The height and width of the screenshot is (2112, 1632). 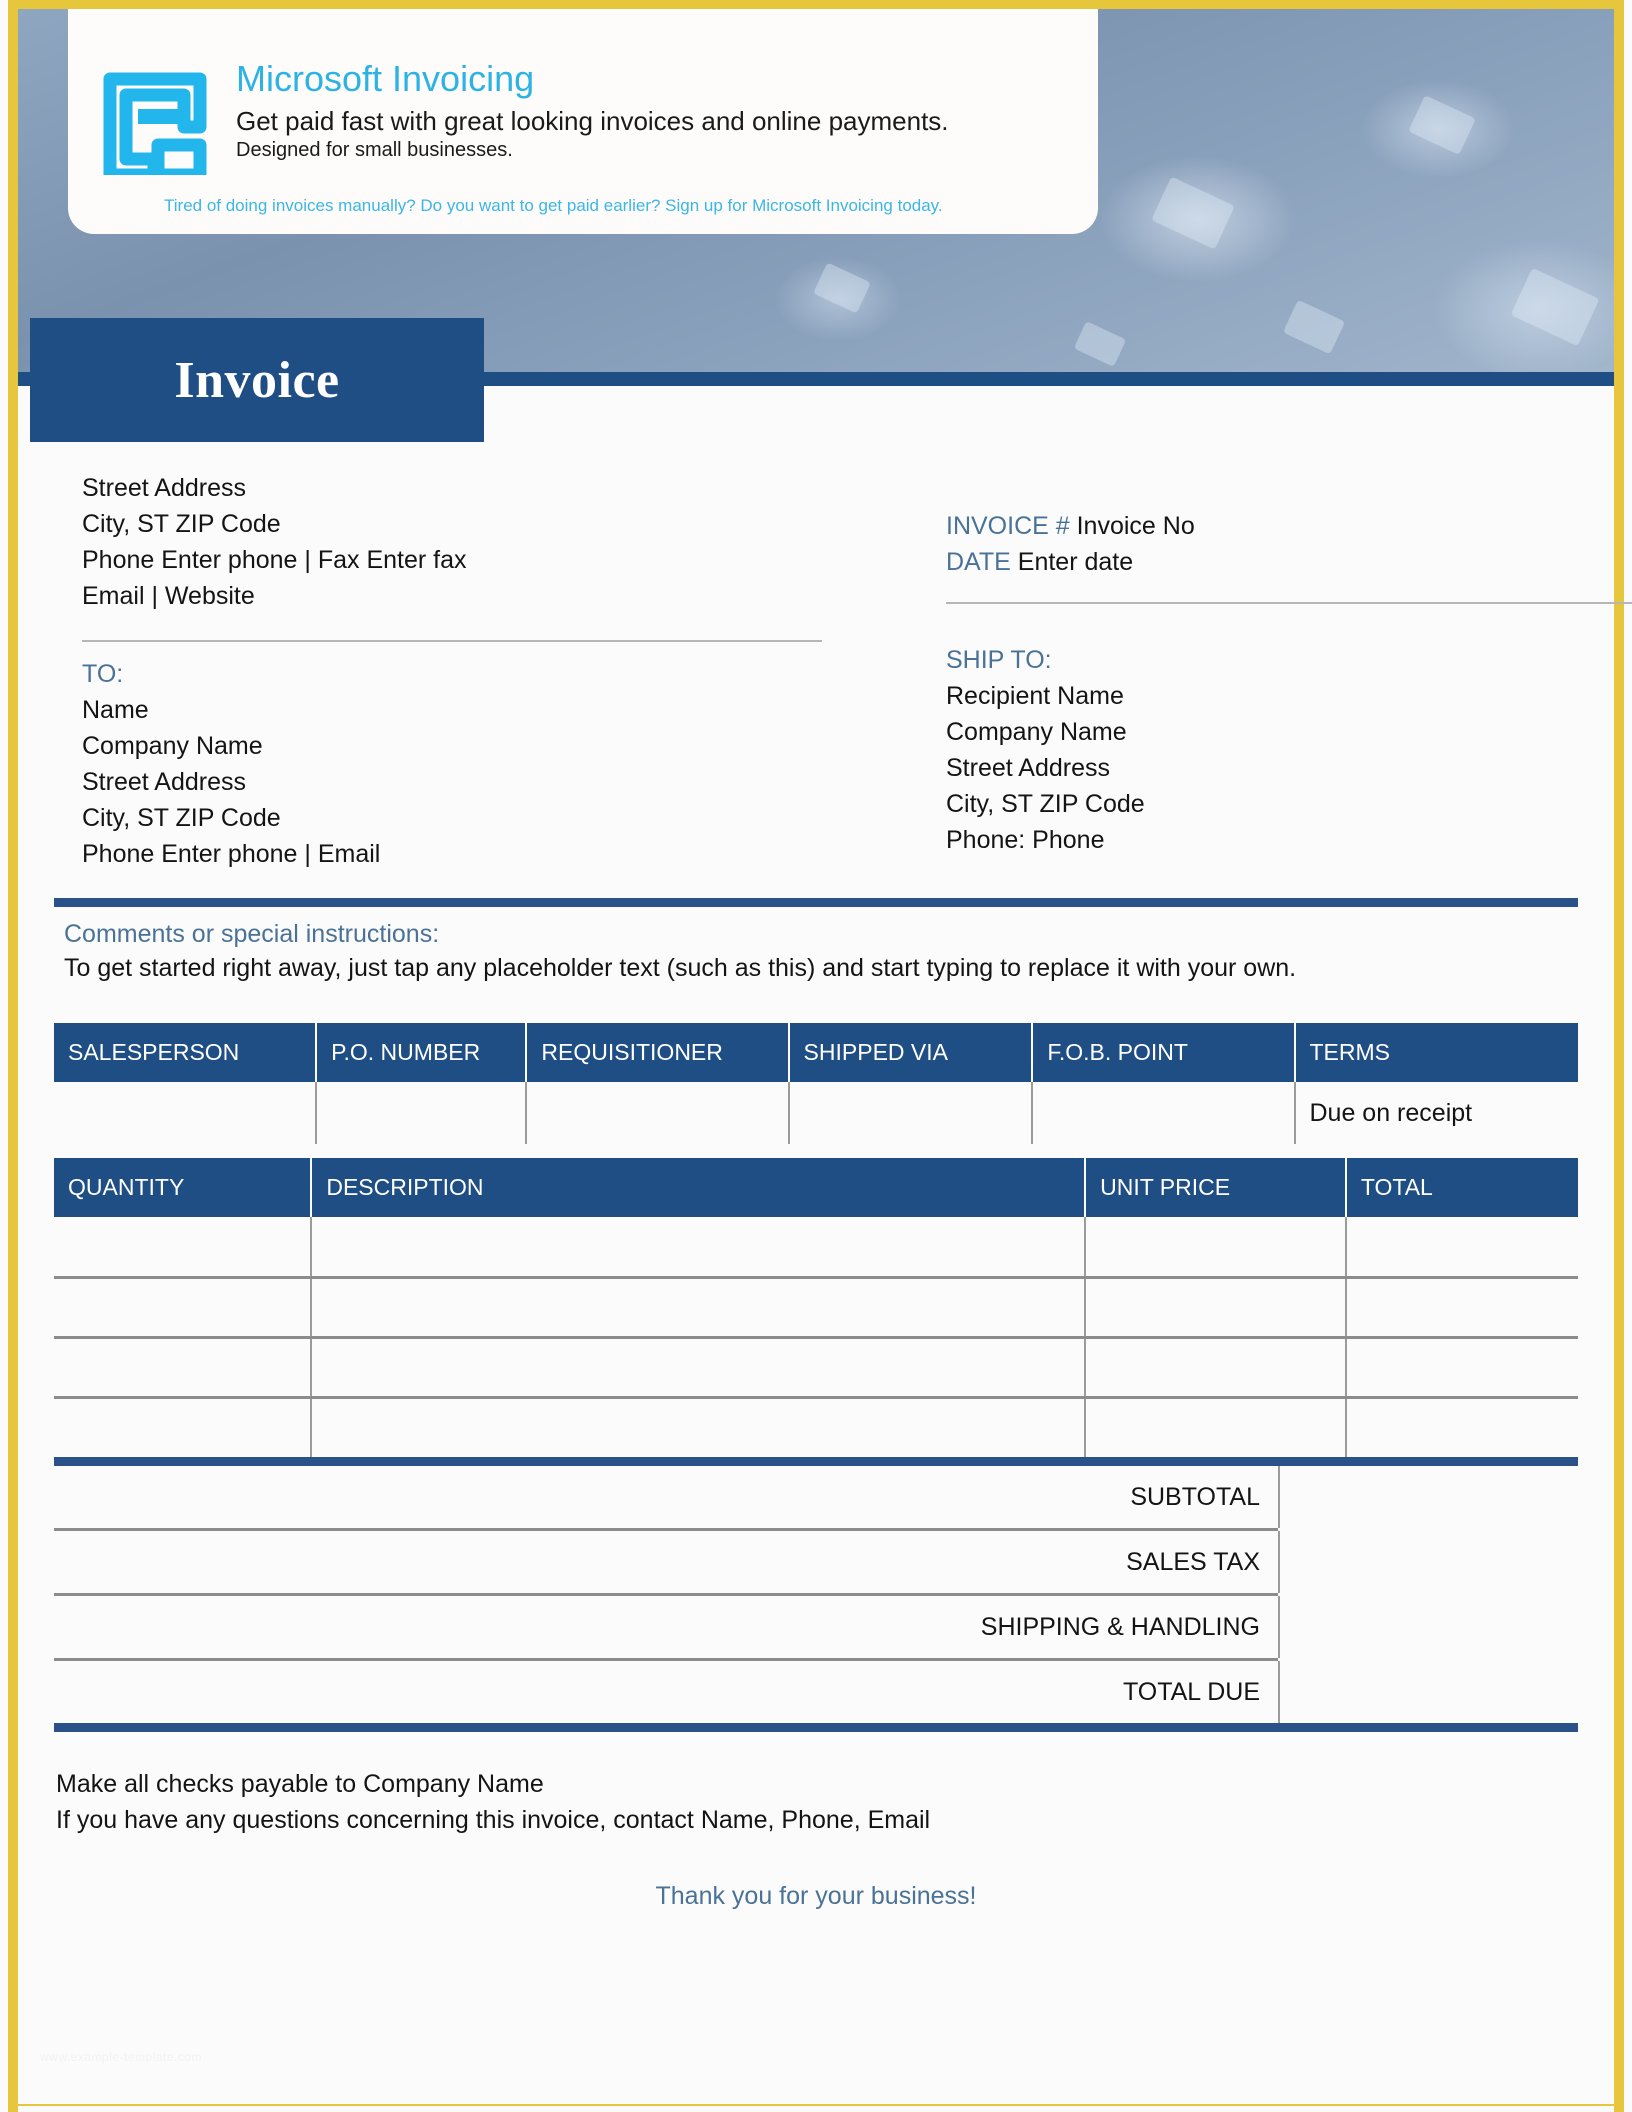 What do you see at coordinates (1461, 1187) in the screenshot?
I see `col-total: TOTAL` at bounding box center [1461, 1187].